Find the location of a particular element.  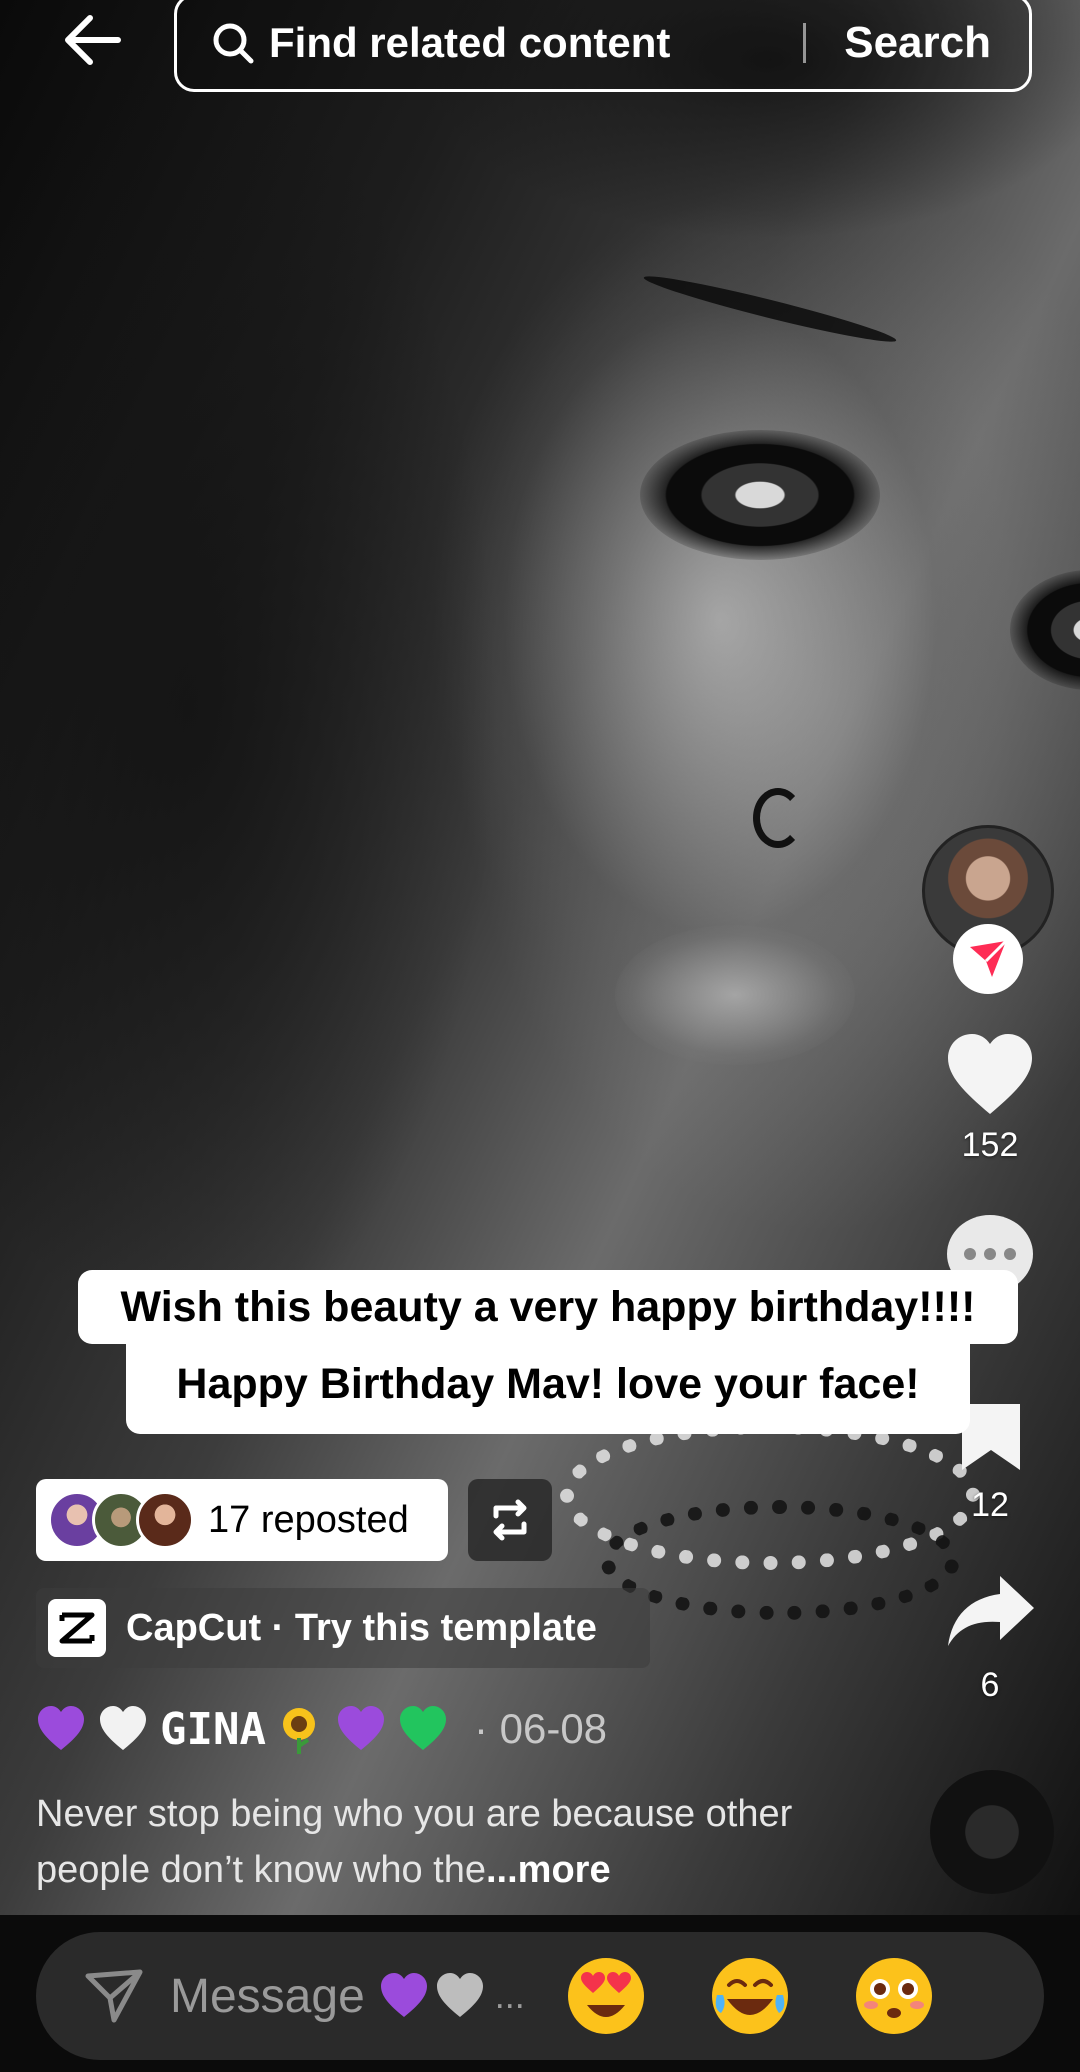

reposted-by-pill: 17 reposted is located at coordinates (242, 1520).